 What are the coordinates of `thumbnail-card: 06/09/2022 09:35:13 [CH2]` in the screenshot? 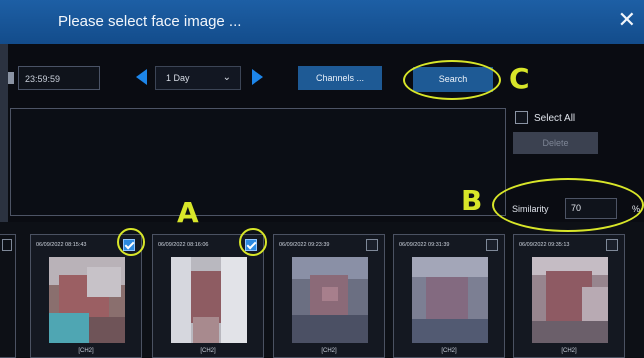 It's located at (569, 296).